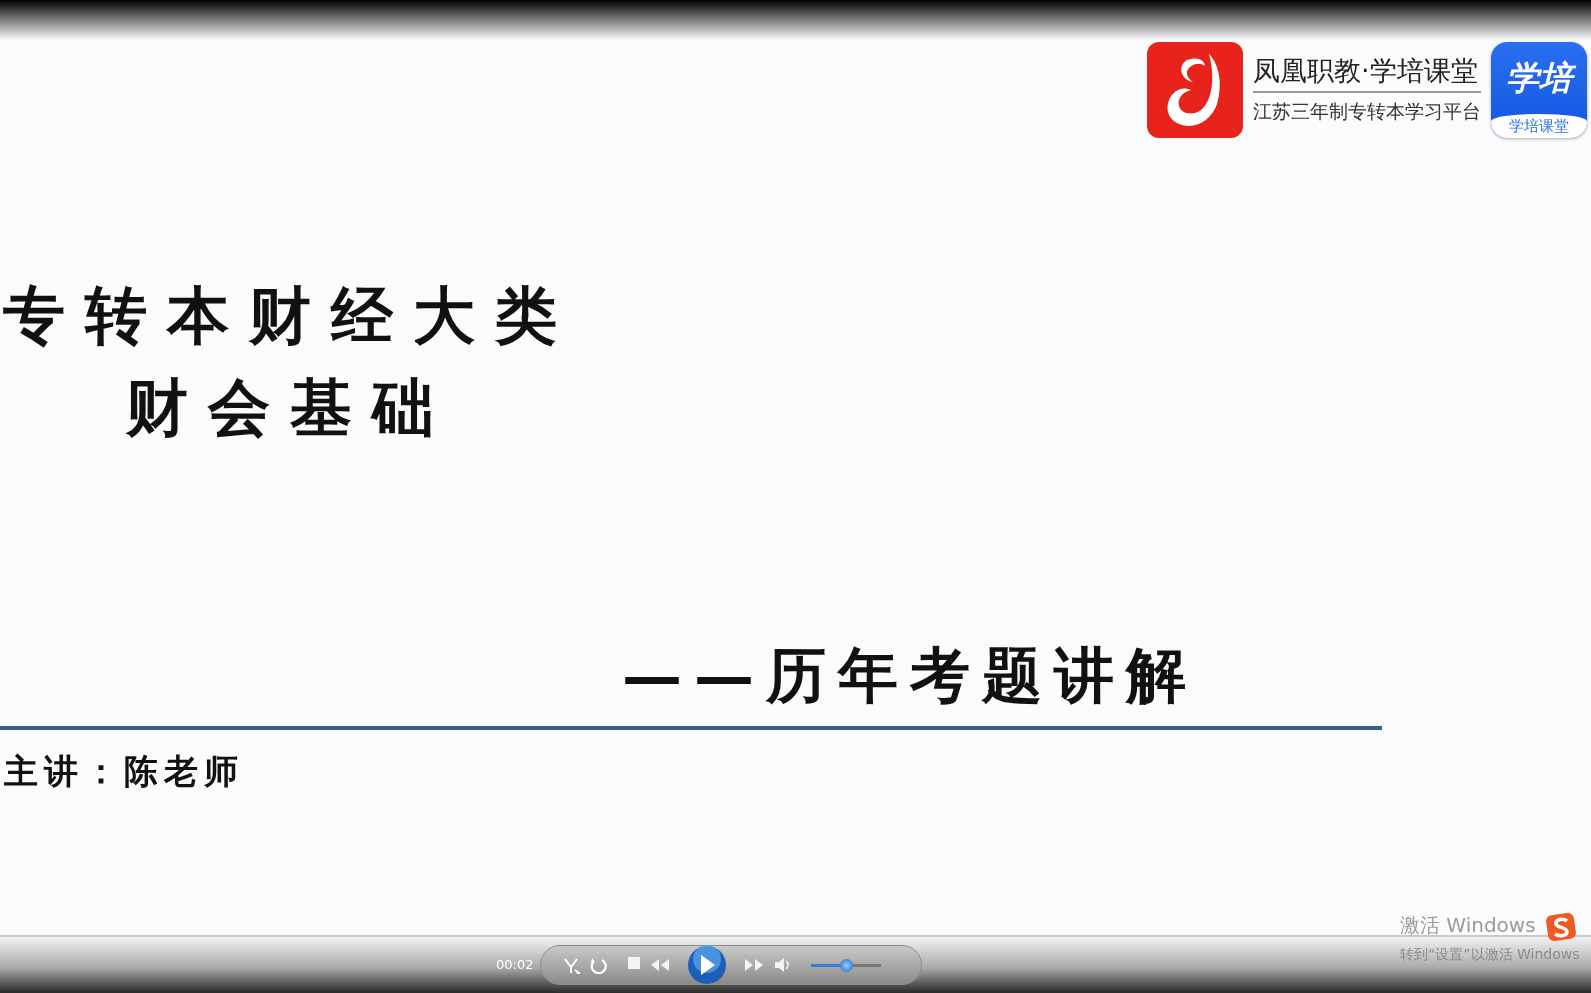 The height and width of the screenshot is (993, 1591). What do you see at coordinates (1490, 954) in the screenshot?
I see `activation-hint: 转到“设置”以激活 Windows` at bounding box center [1490, 954].